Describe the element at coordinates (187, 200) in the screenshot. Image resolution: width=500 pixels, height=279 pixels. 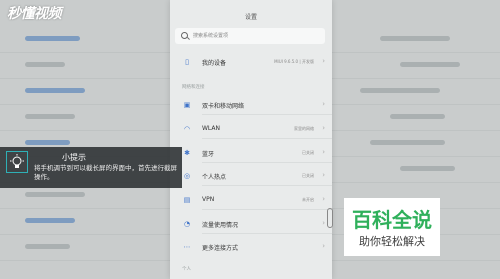
I see `vpn-icon: ▤` at that location.